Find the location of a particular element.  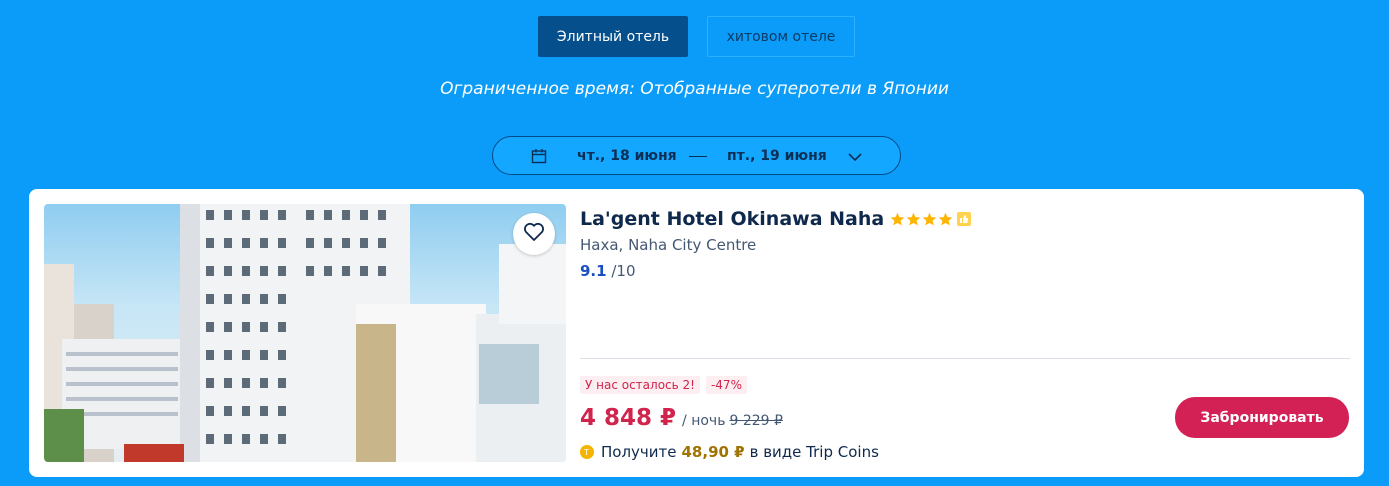

rating-max: /10 is located at coordinates (623, 271).